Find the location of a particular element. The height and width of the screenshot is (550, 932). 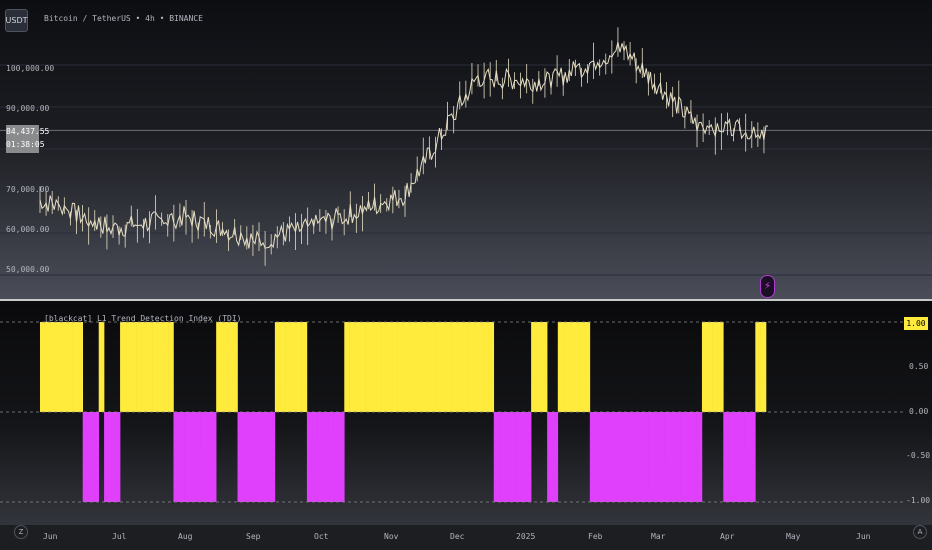

price-tick-label: 70,000.00 is located at coordinates (28, 189).